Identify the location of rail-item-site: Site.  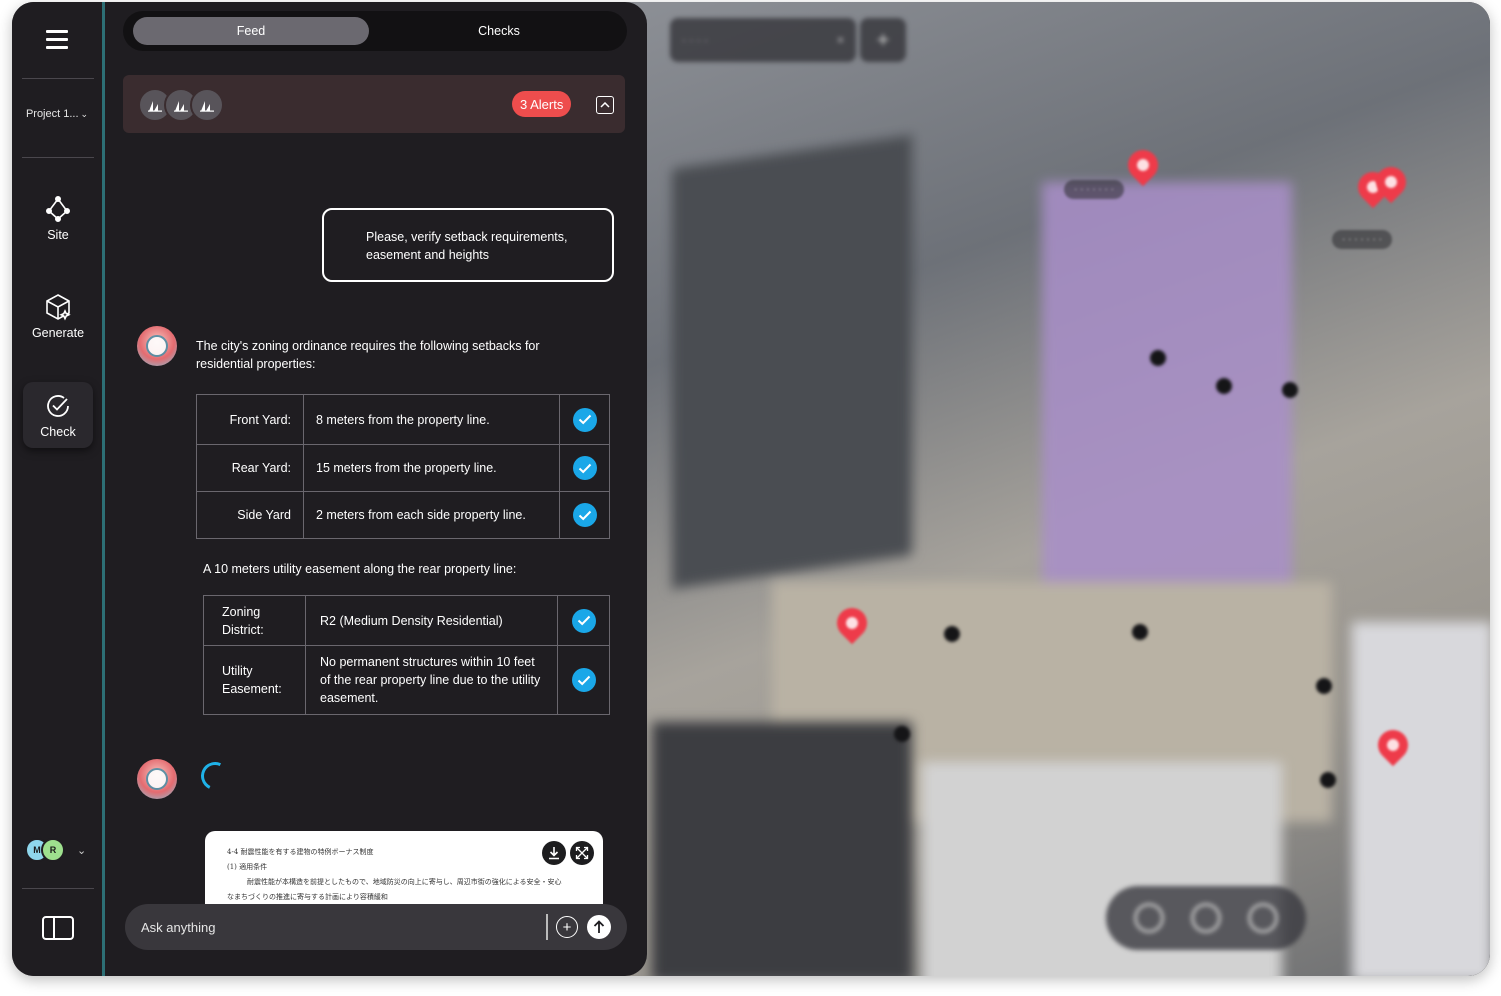
(58, 218).